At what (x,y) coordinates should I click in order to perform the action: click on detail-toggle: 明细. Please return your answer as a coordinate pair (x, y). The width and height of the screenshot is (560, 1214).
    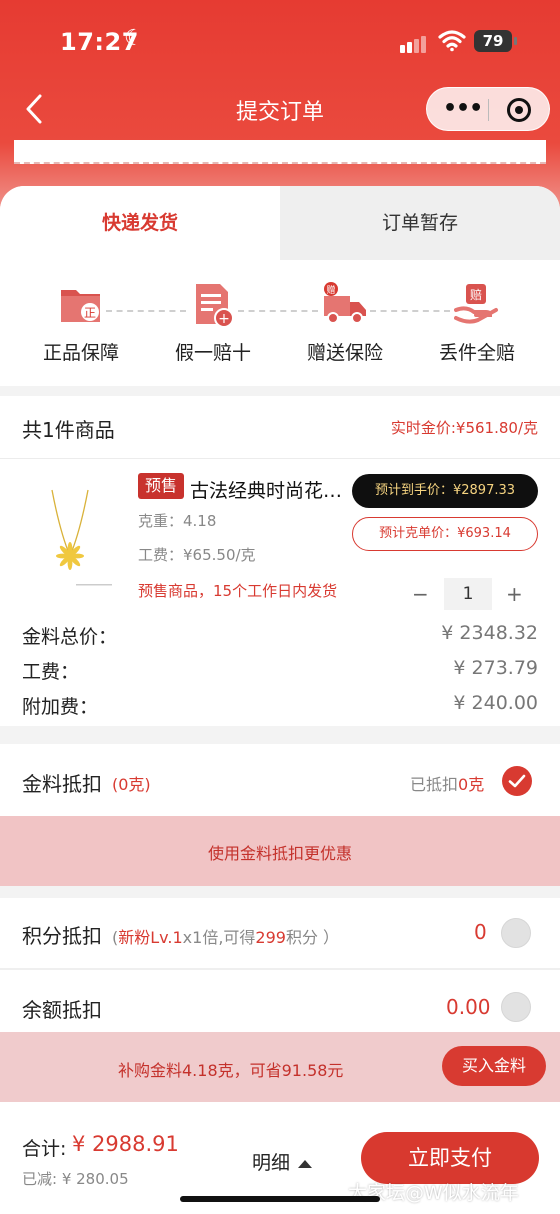
    Looking at the image, I should click on (282, 1161).